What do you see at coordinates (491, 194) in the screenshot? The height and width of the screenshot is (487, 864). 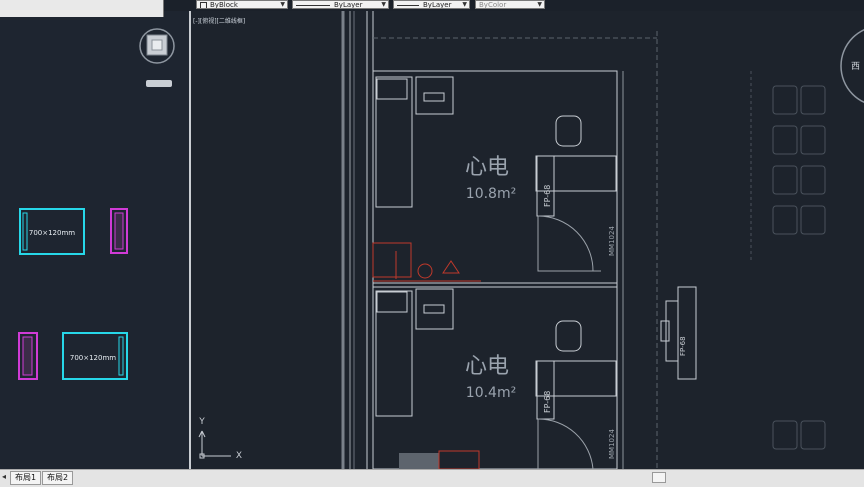 I see `room-1-area: 10.8m²` at bounding box center [491, 194].